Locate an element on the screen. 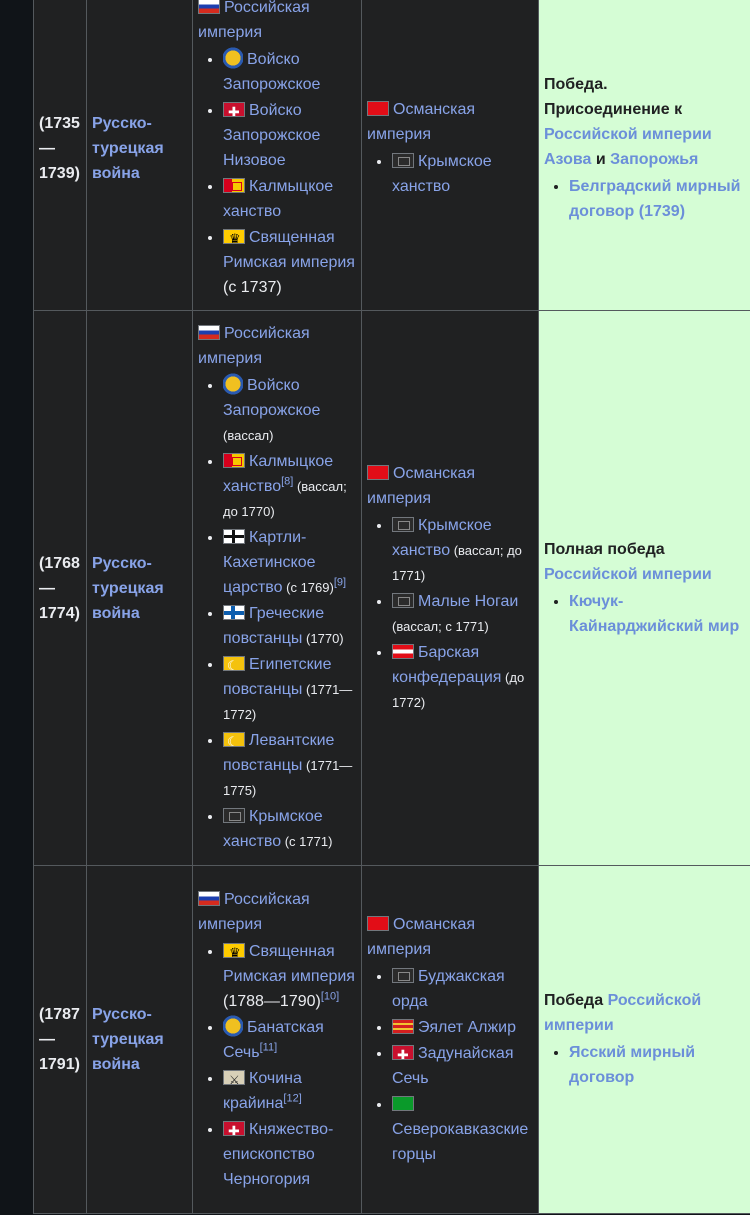  list-item: Северокавказские горцы is located at coordinates (462, 1129).